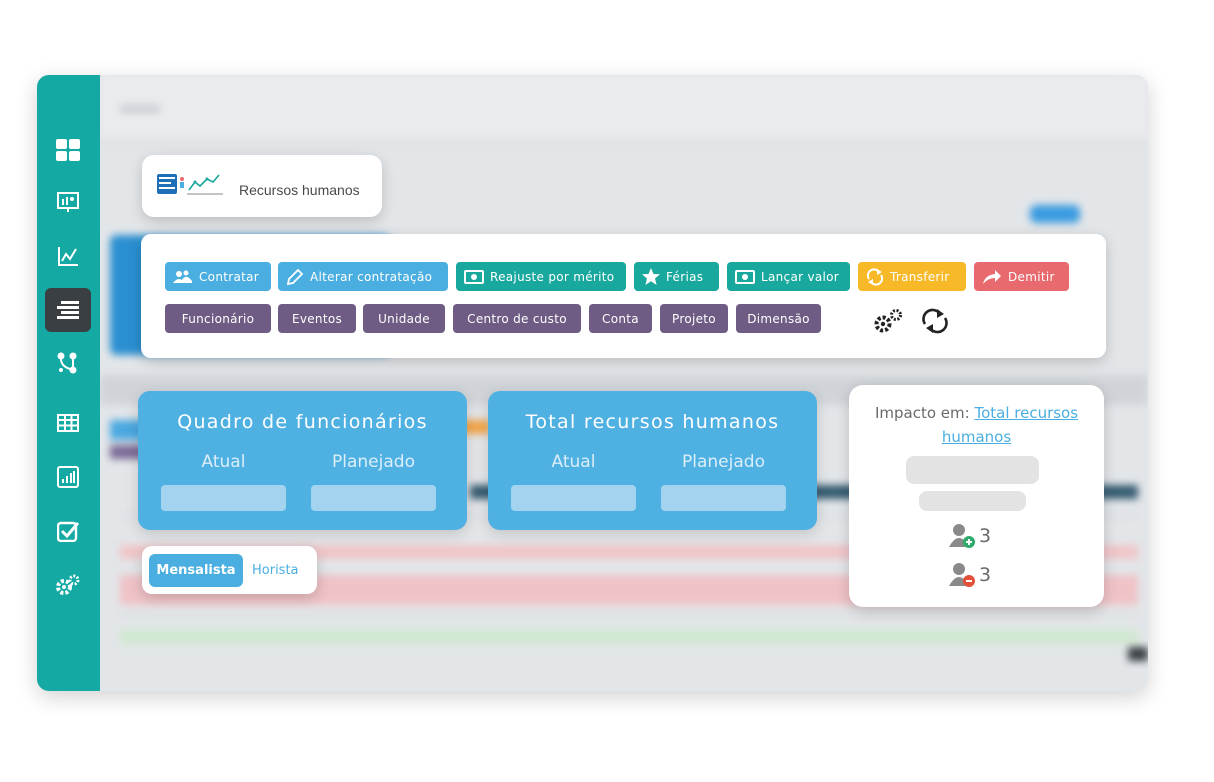 The image size is (1214, 782). I want to click on filter-conta: Conta, so click(620, 318).